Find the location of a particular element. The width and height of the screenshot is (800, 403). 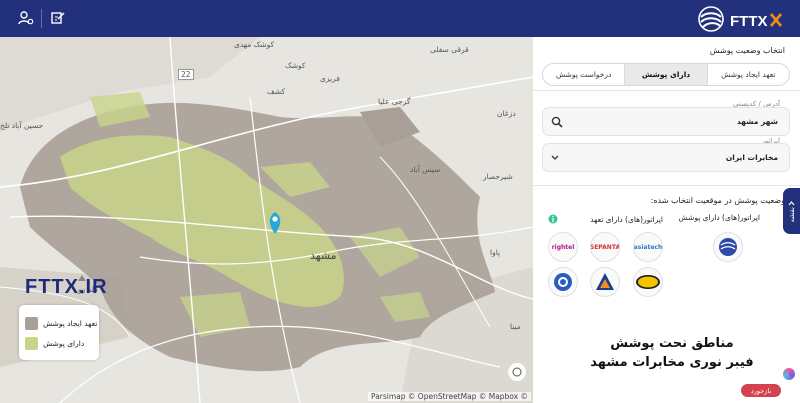

operator-sepanta-logo: SEPANTA is located at coordinates (605, 247).